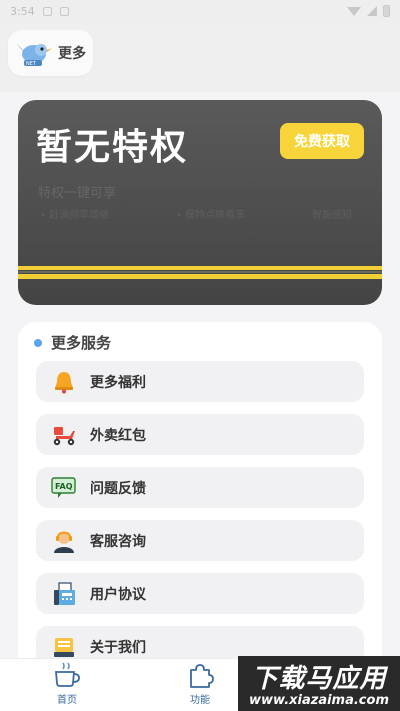 The width and height of the screenshot is (400, 711). Describe the element at coordinates (64, 647) in the screenshot. I see `about-icon` at that location.